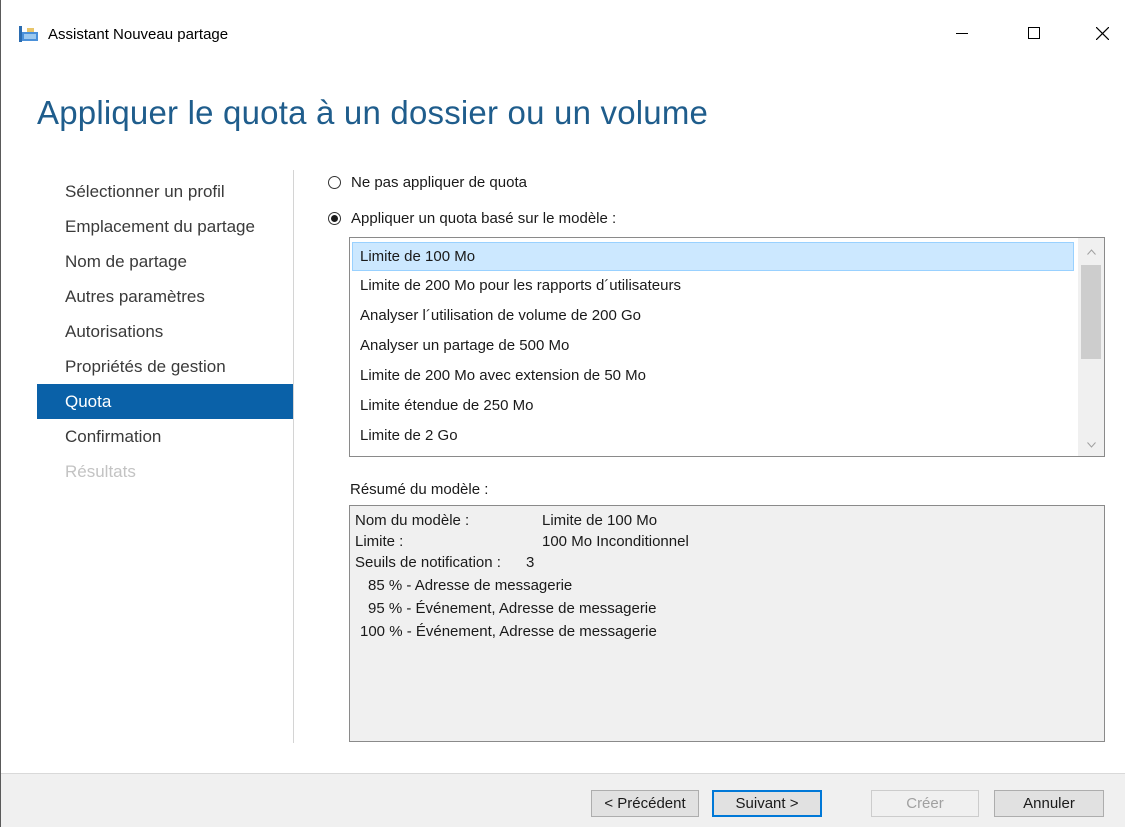  I want to click on close-icon, so click(1102, 33).